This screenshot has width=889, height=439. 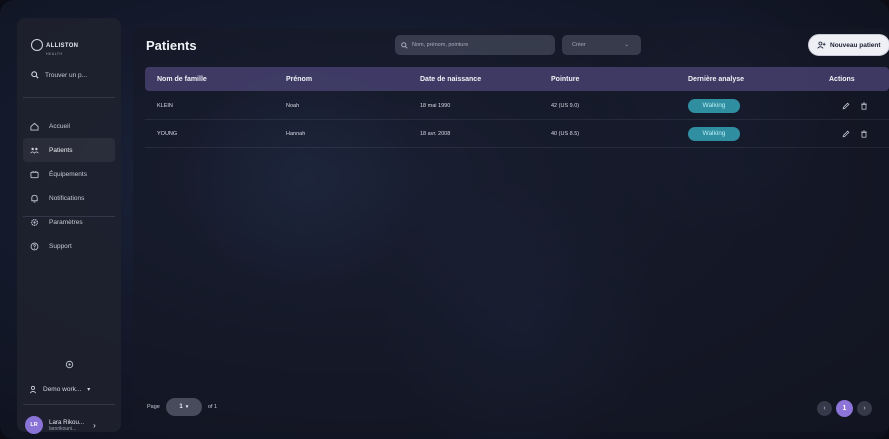 What do you see at coordinates (33, 389) in the screenshot?
I see `user-icon` at bounding box center [33, 389].